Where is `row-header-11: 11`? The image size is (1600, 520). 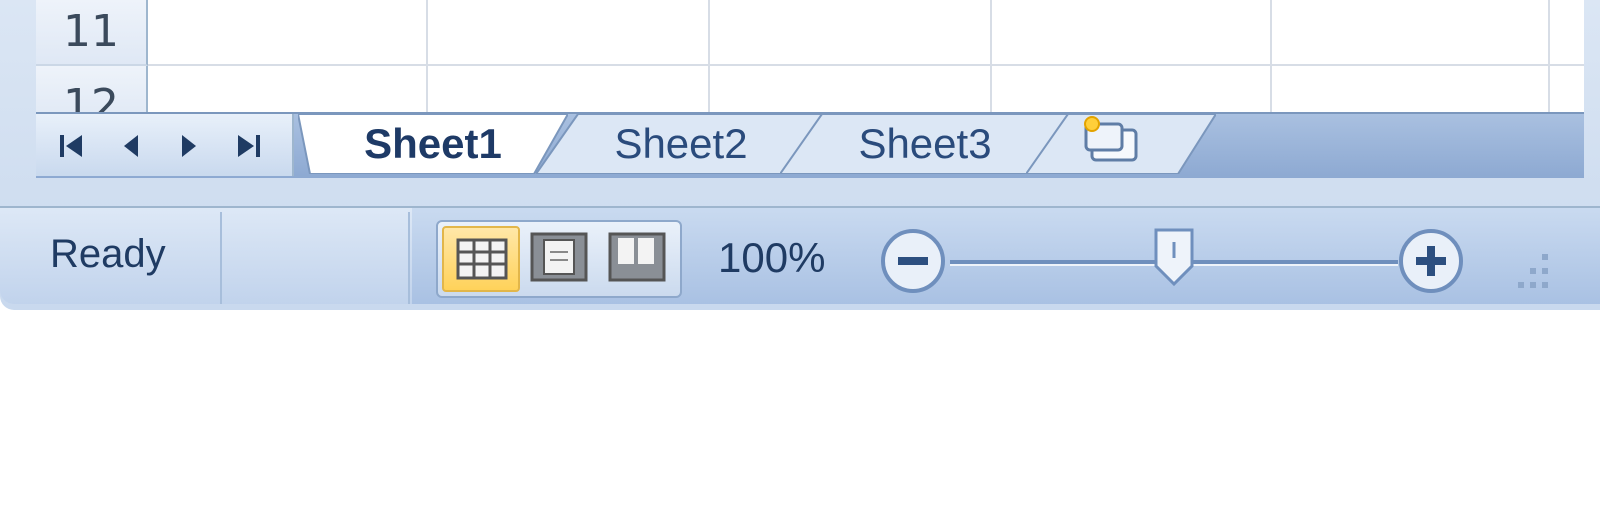 row-header-11: 11 is located at coordinates (92, 33).